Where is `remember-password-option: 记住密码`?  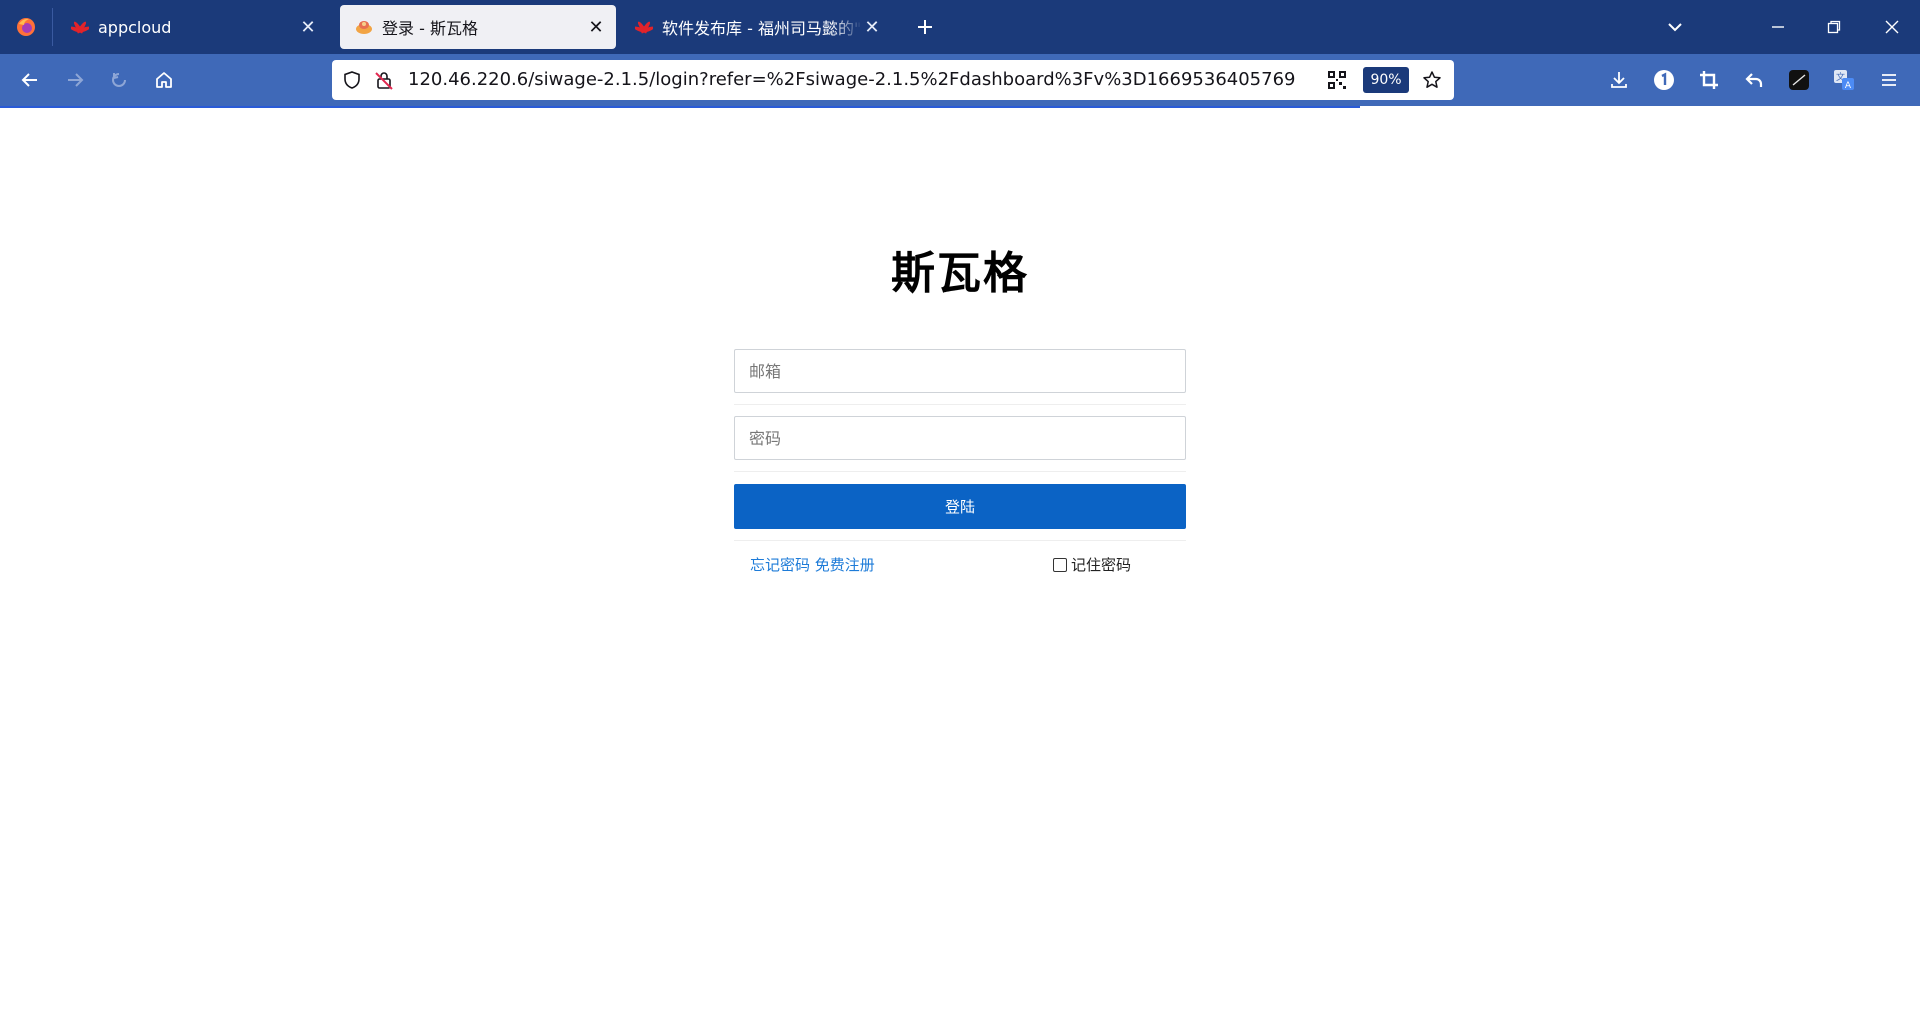 remember-password-option: 记住密码 is located at coordinates (1092, 564).